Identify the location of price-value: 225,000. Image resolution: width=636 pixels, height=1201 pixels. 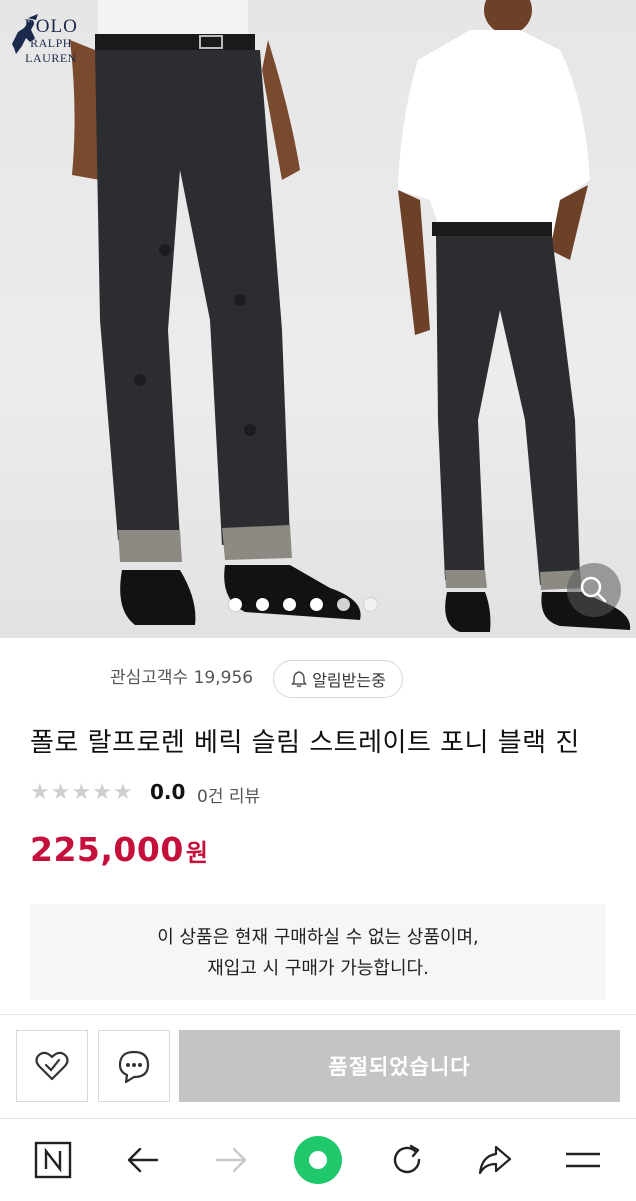
(107, 849).